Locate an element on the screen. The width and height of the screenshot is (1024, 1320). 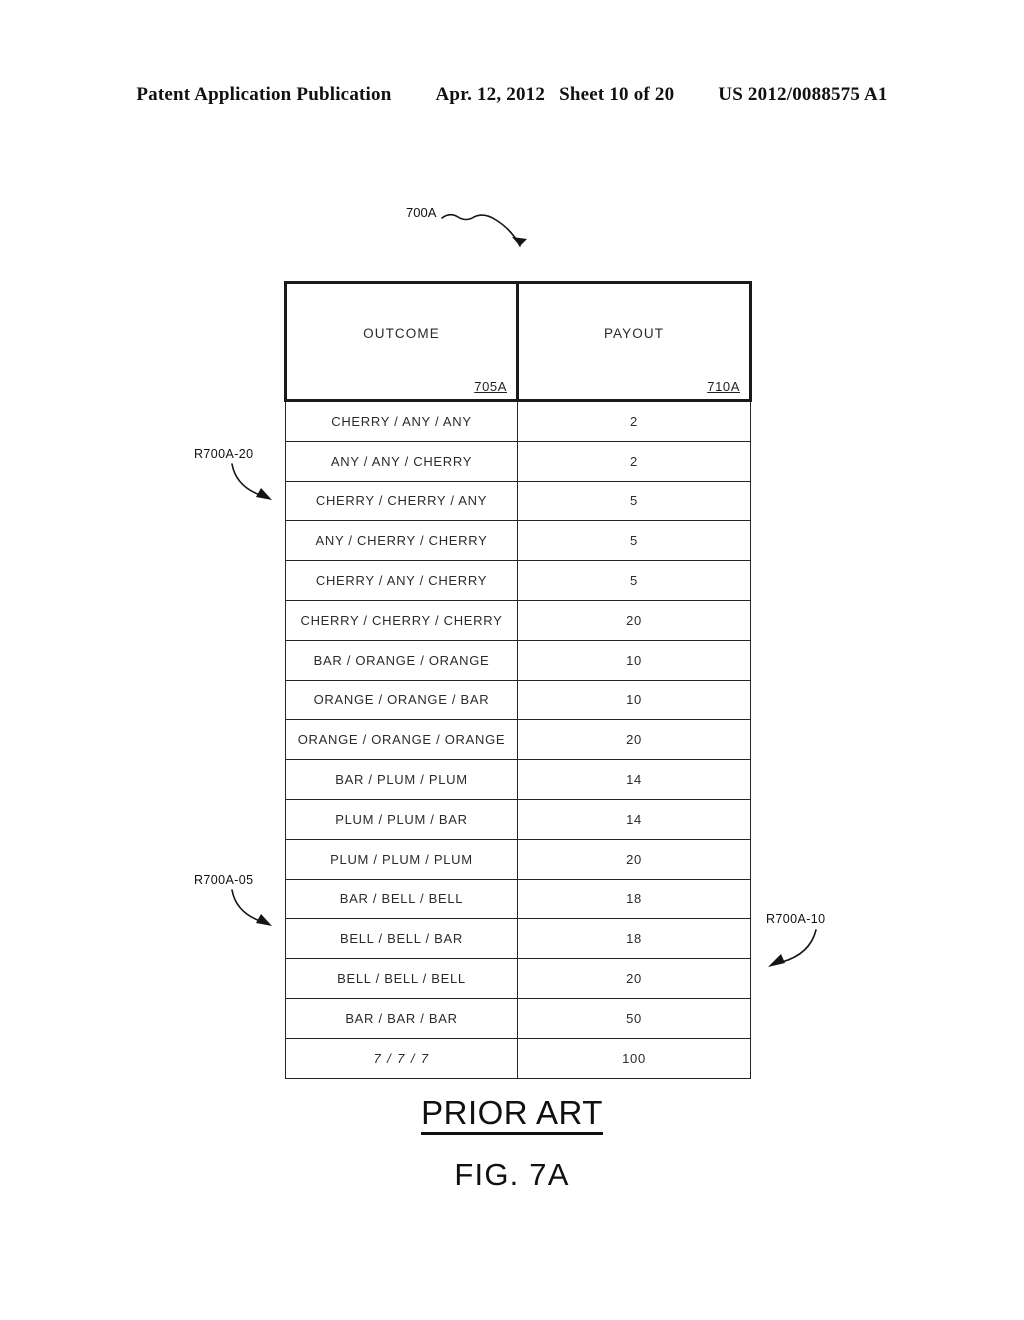
cell-outcome: BAR / ORANGE / ORANGE is located at coordinates (401, 660).